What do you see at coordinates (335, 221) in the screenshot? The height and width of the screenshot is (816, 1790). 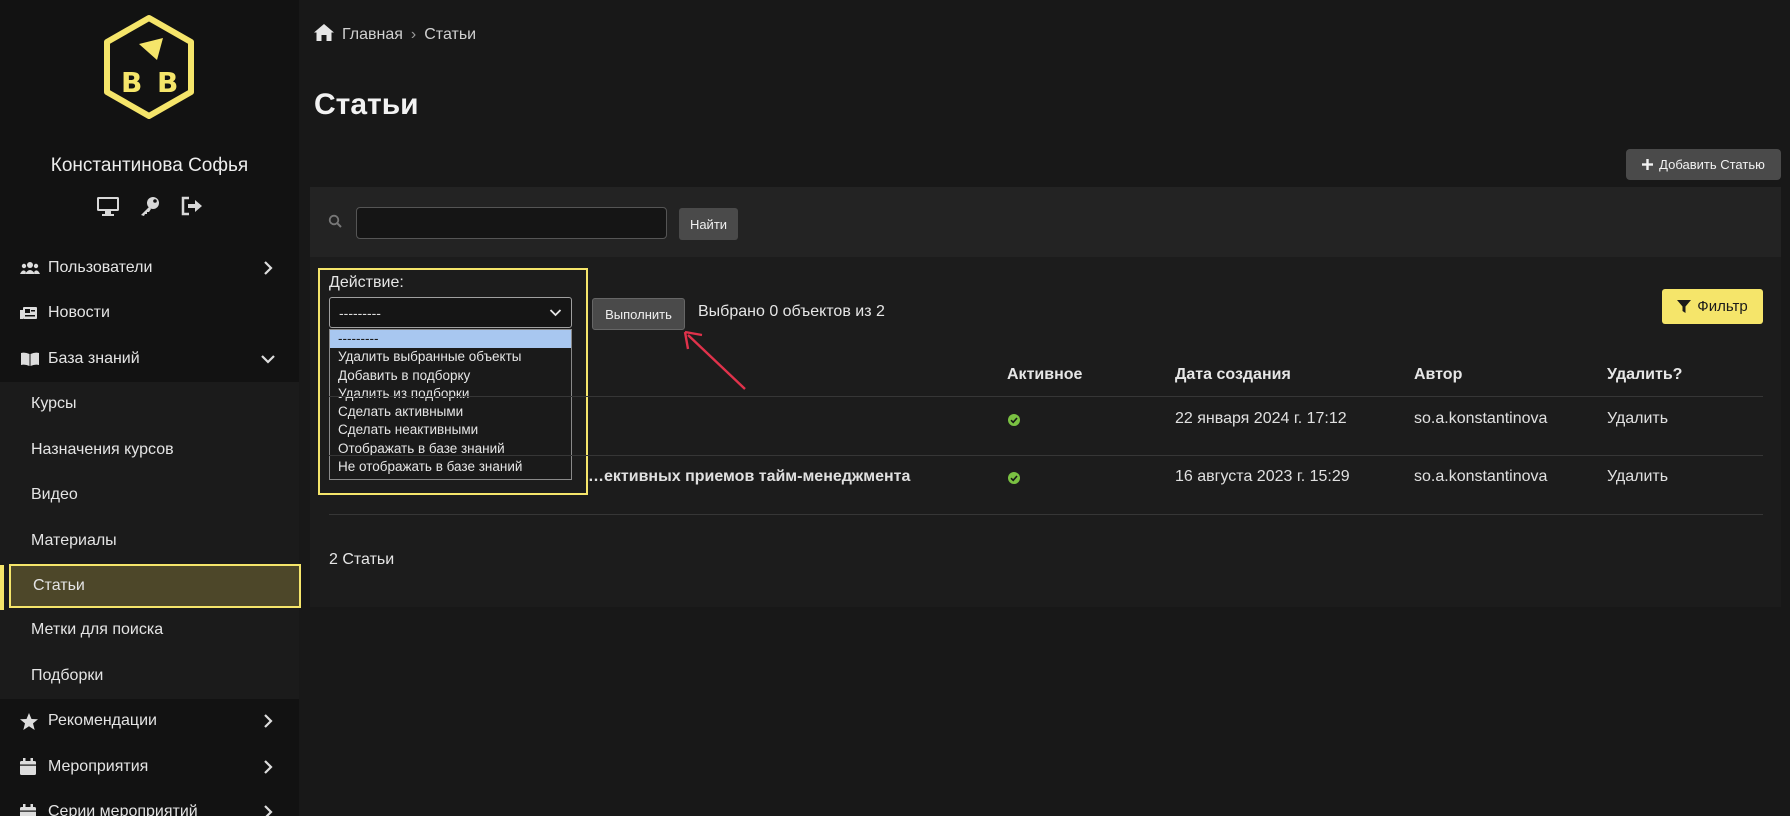 I see `search-icon` at bounding box center [335, 221].